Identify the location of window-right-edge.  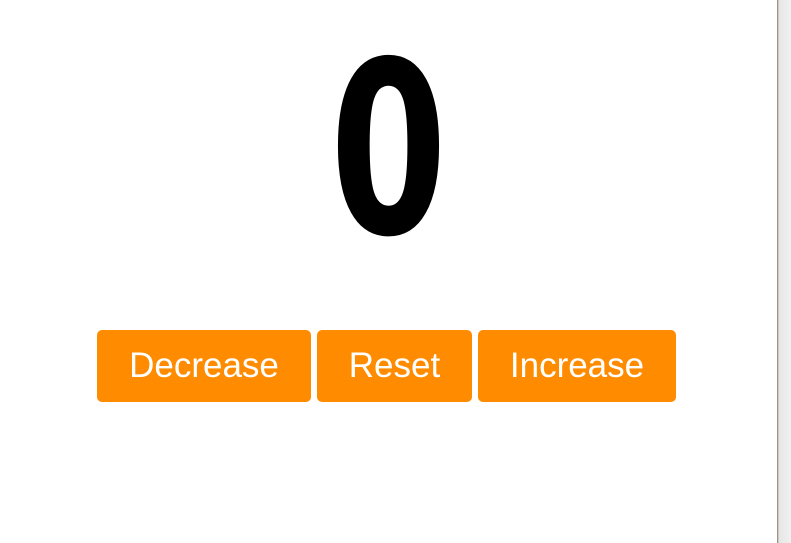
(784, 271).